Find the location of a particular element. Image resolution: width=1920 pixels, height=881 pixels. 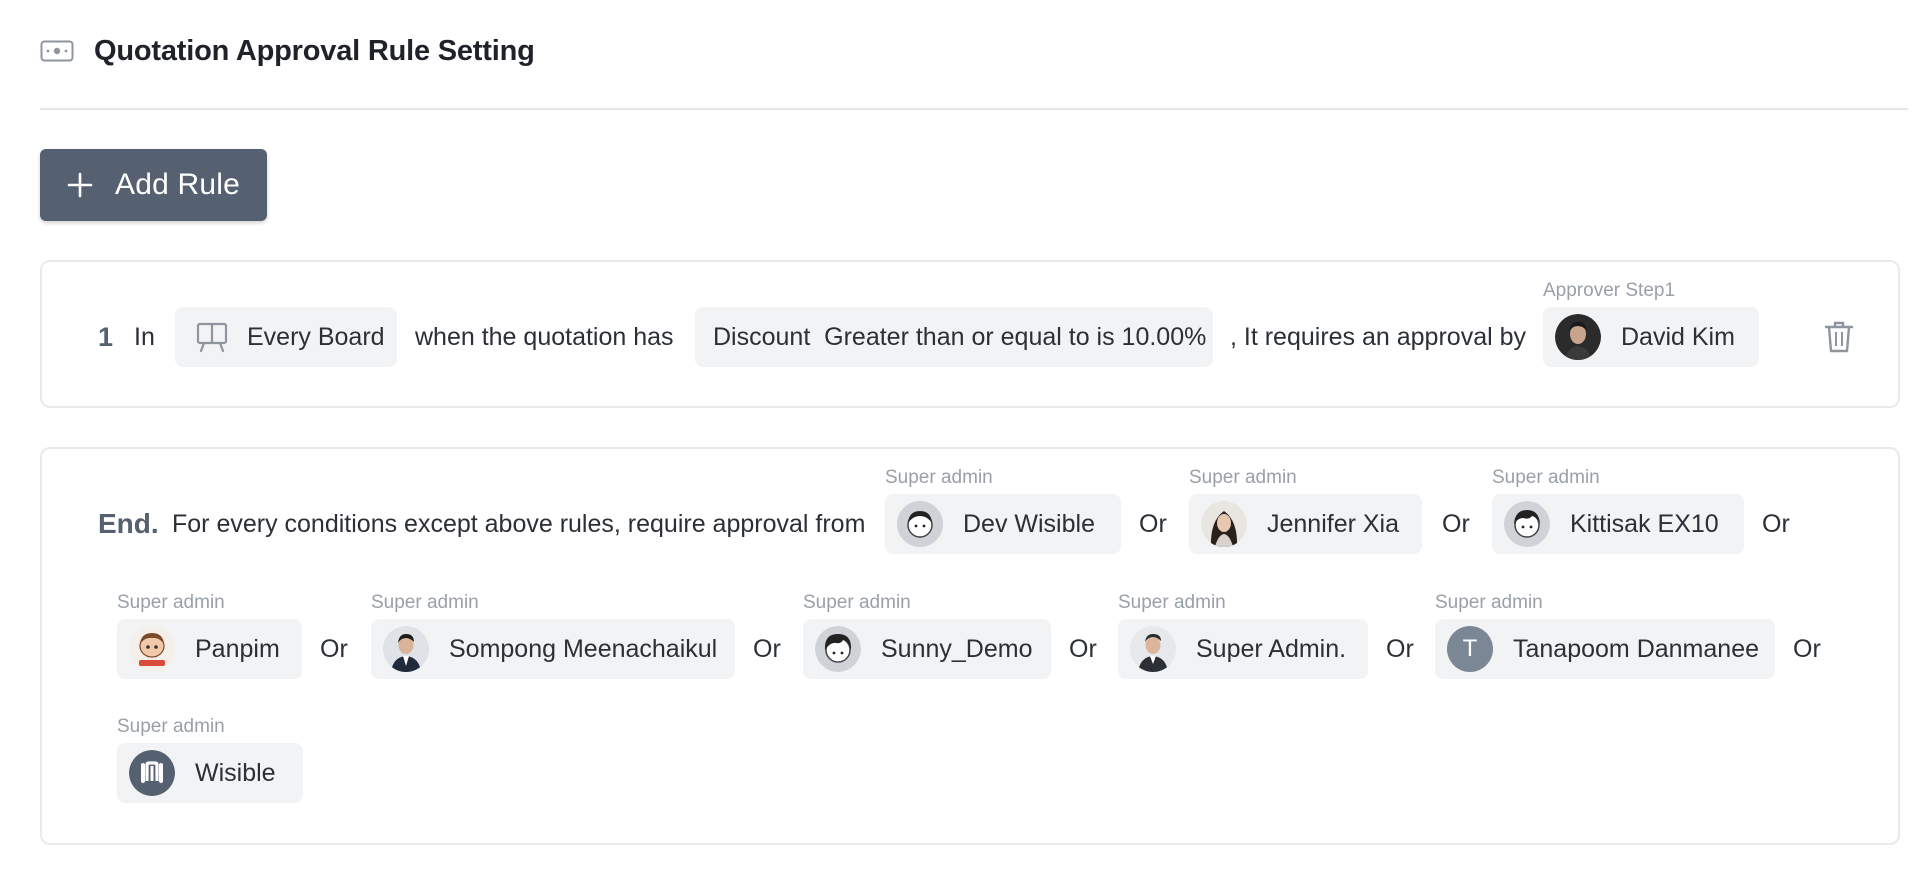

board-label: Every Board is located at coordinates (316, 336).